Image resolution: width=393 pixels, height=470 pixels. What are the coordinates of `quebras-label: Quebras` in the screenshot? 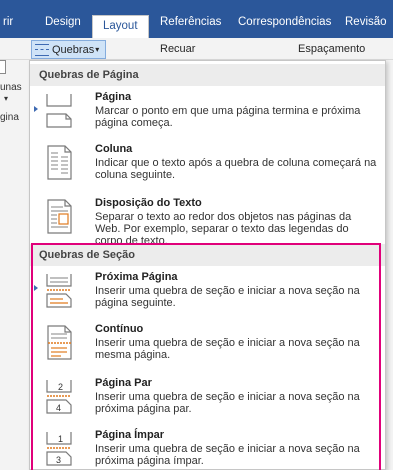 It's located at (73, 49).